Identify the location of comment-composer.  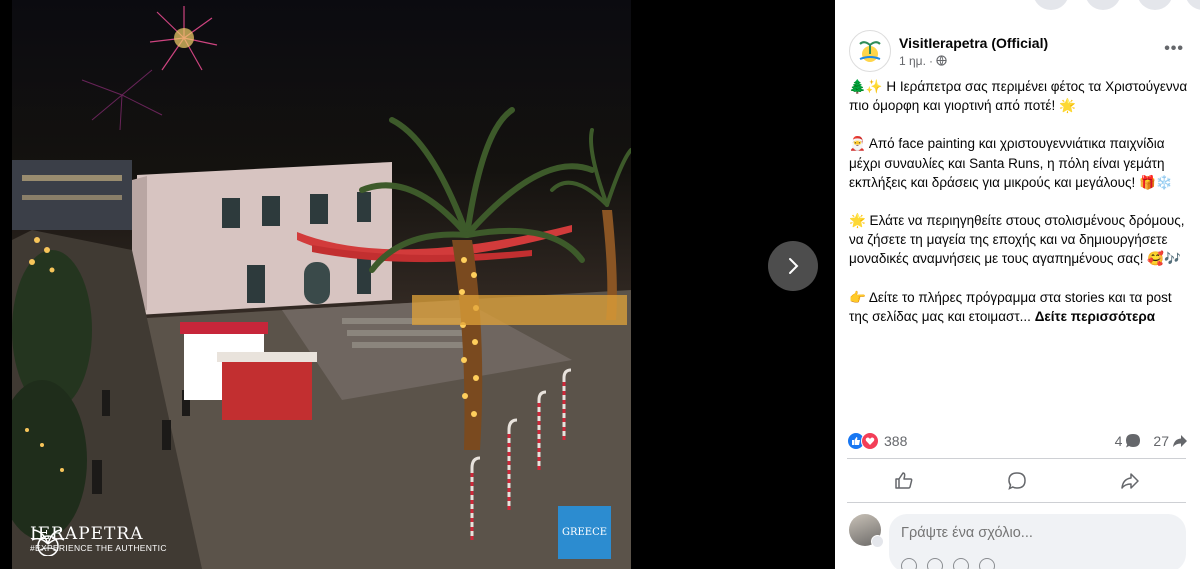
(1017, 541).